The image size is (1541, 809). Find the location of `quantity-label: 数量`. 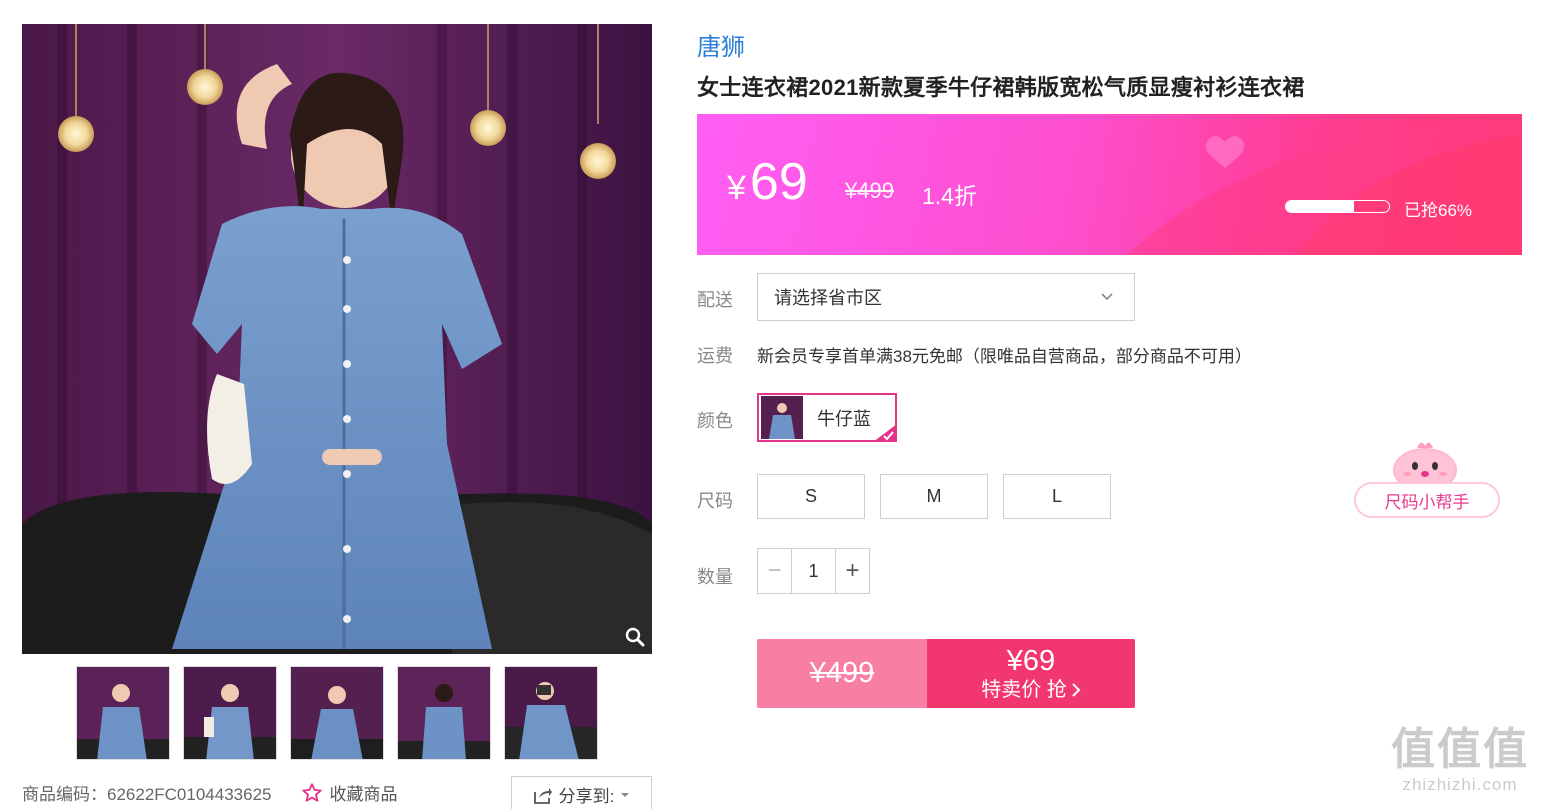

quantity-label: 数量 is located at coordinates (715, 577).